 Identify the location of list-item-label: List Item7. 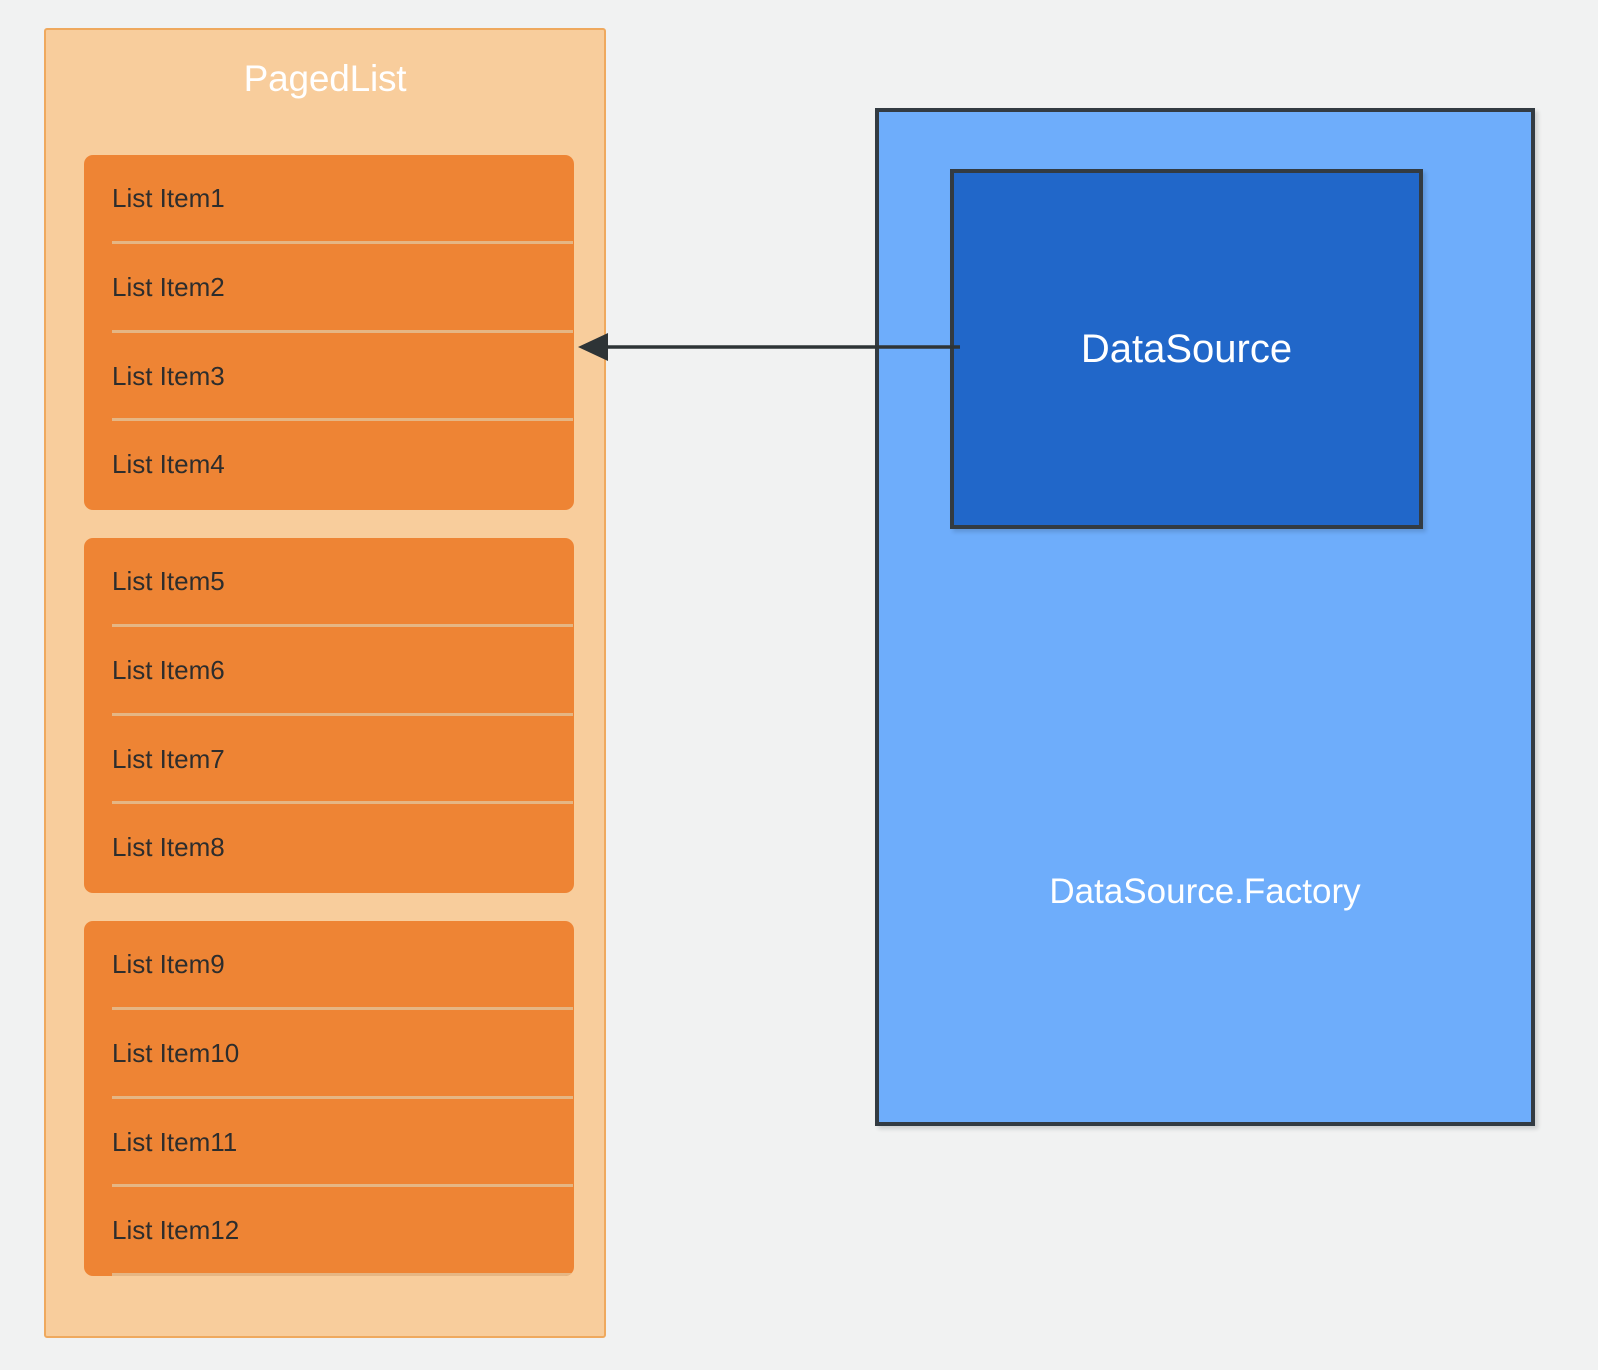
(168, 758).